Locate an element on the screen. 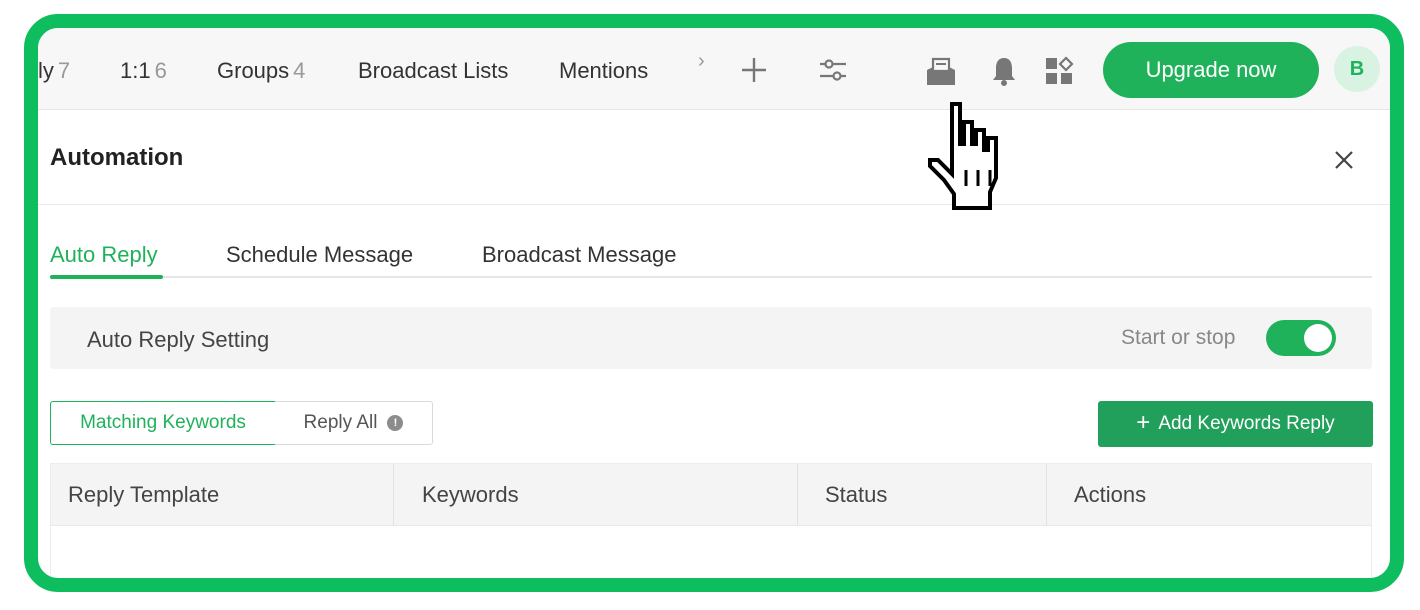  apps-grid-icon is located at coordinates (1059, 71).